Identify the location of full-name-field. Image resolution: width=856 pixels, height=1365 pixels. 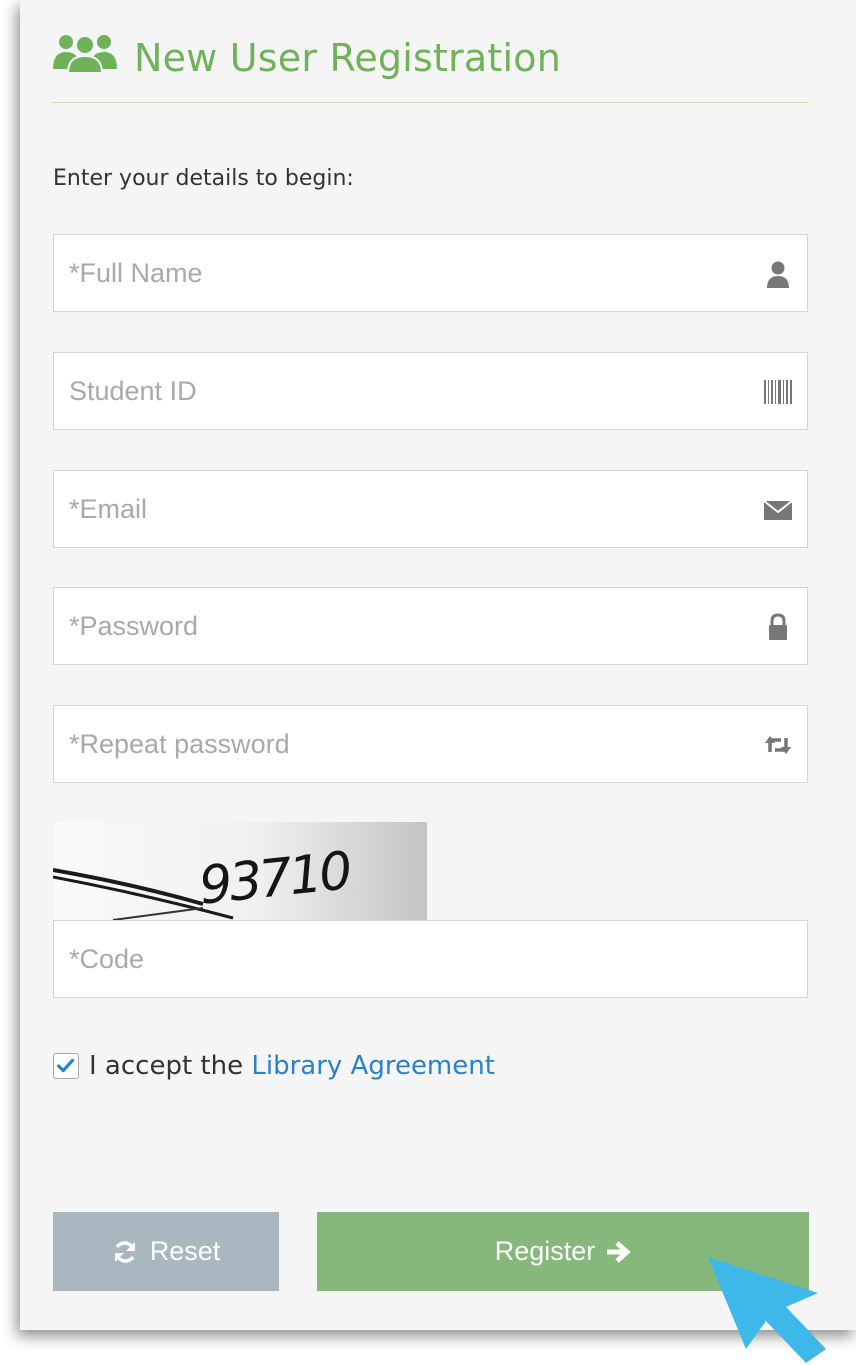
(430, 273).